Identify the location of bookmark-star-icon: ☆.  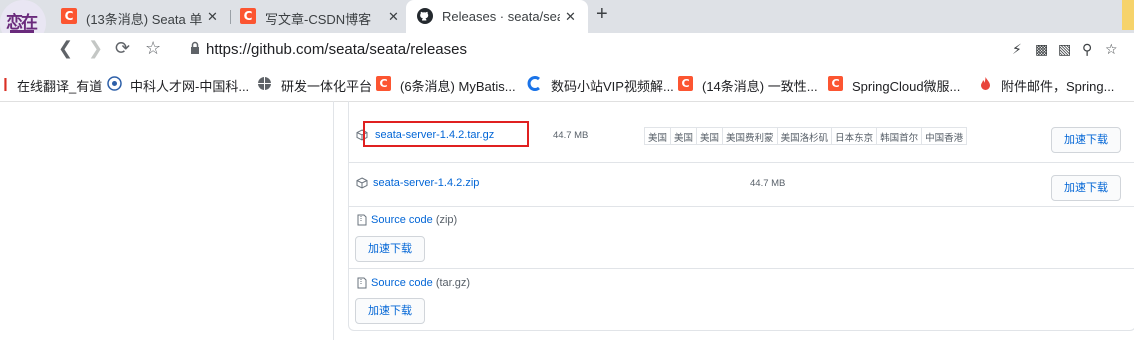
(153, 48).